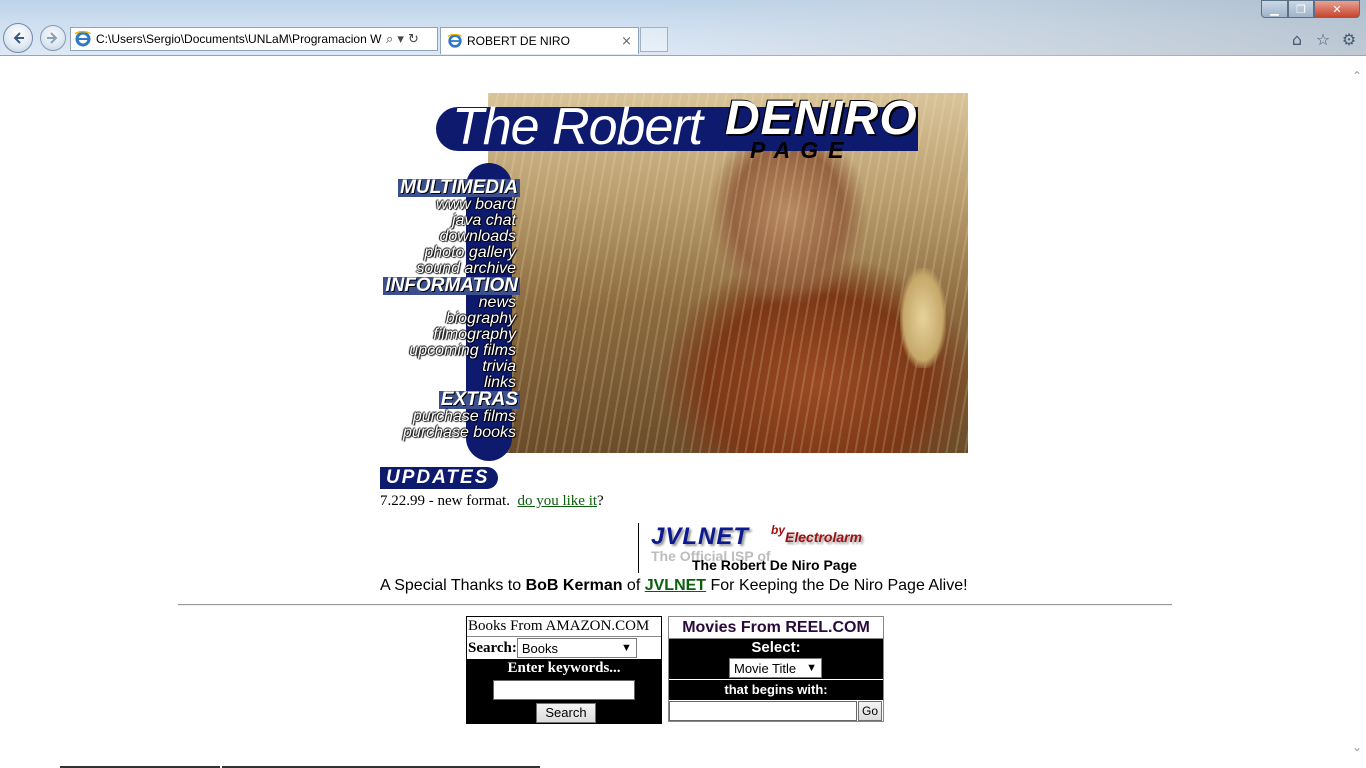  I want to click on reel-input-row: Go, so click(776, 711).